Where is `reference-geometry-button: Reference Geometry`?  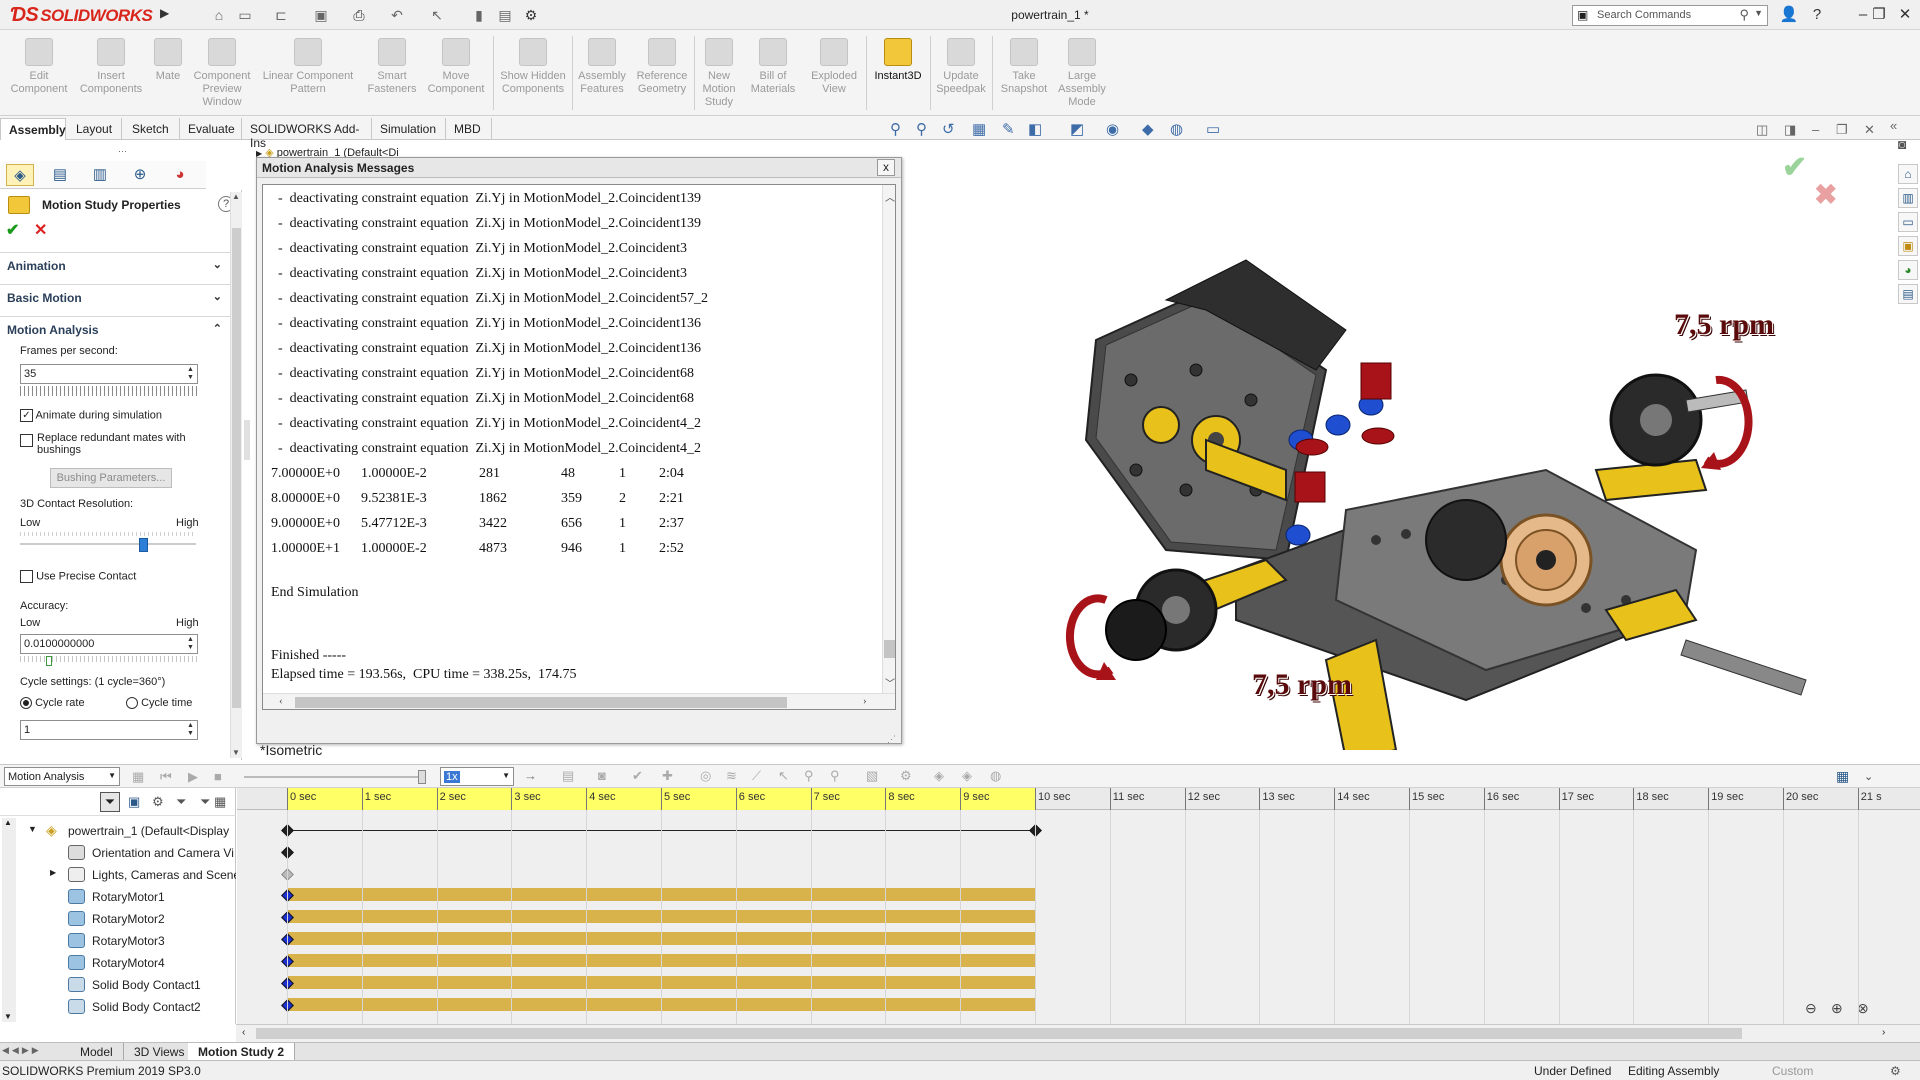 reference-geometry-button: Reference Geometry is located at coordinates (662, 74).